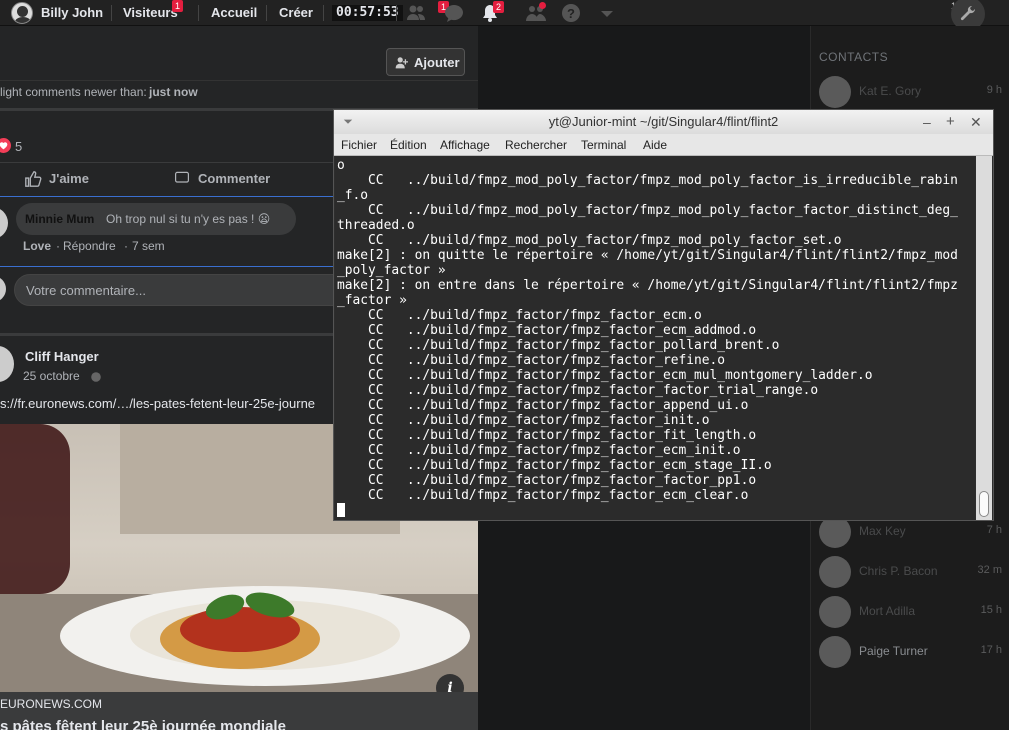  I want to click on minimize-icon: –, so click(927, 122).